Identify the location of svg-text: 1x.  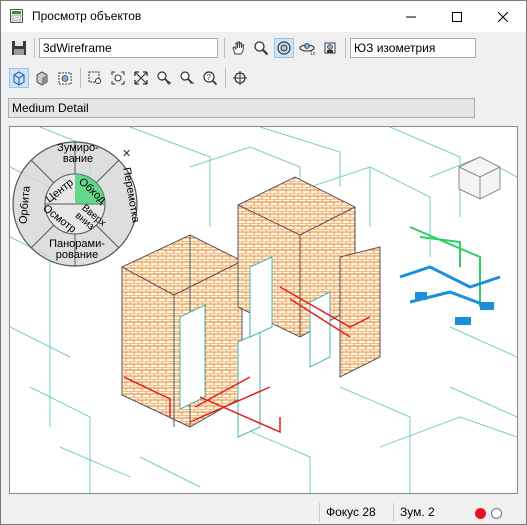
(313, 53).